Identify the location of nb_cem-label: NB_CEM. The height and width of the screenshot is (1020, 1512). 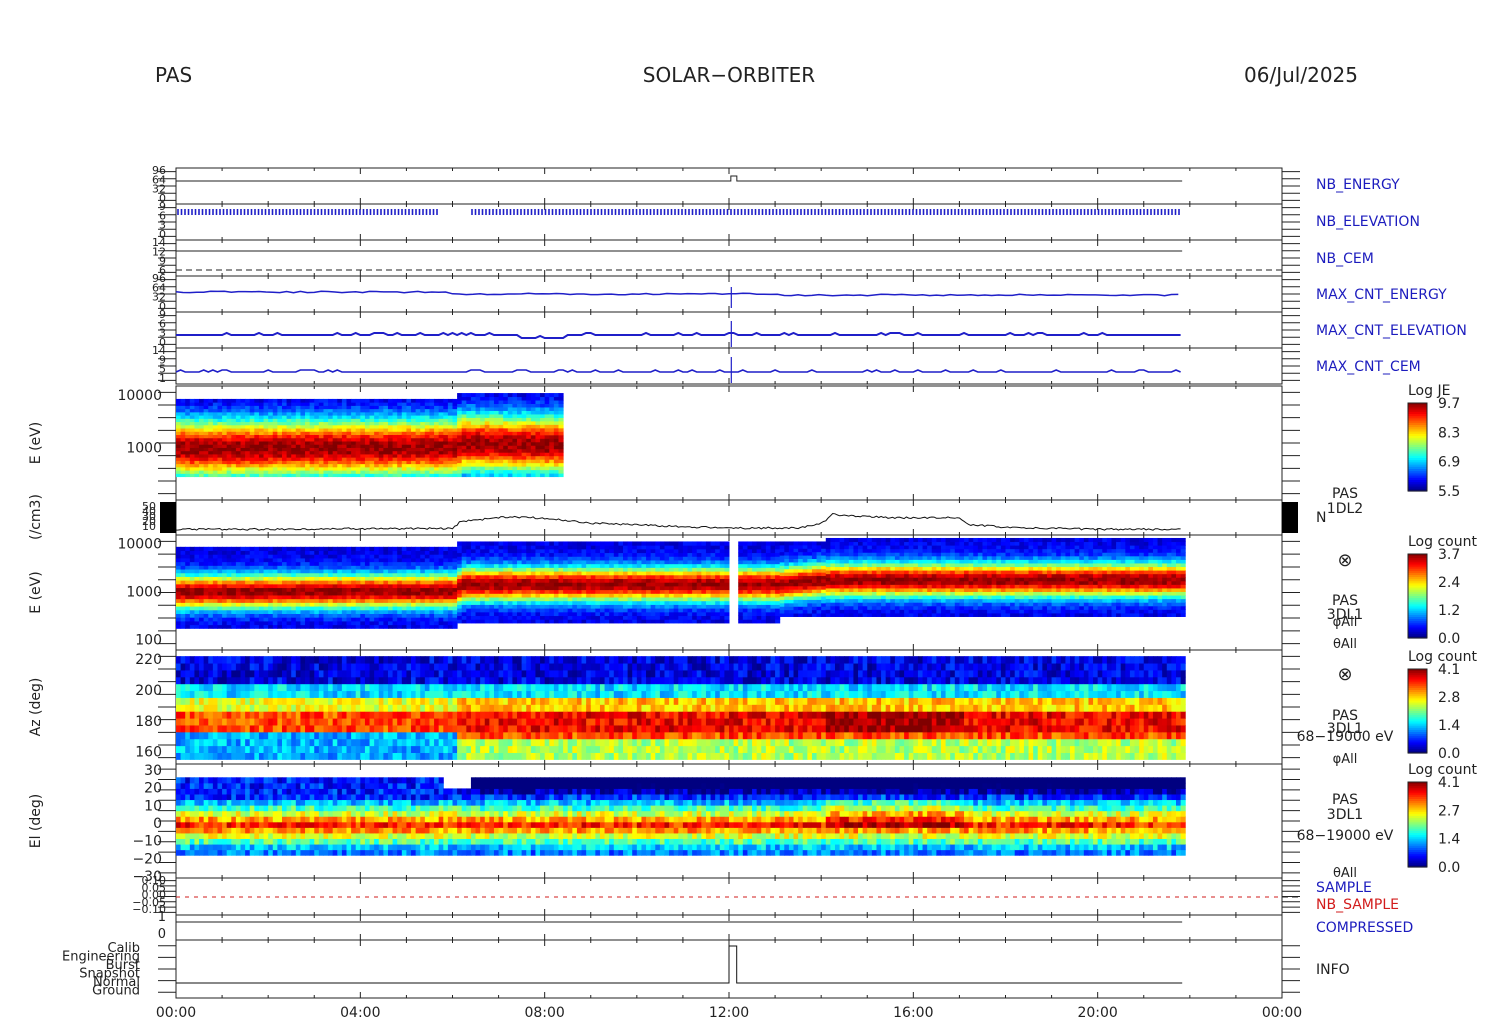
(1345, 259).